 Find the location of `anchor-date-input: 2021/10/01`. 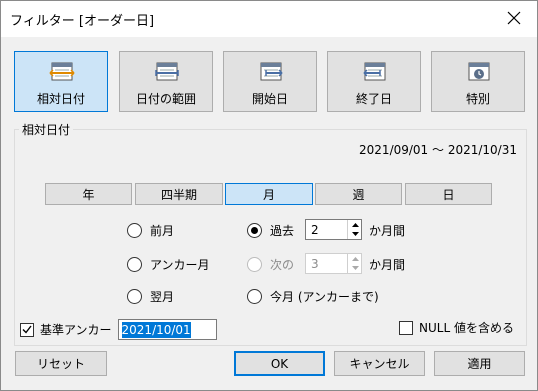

anchor-date-input: 2021/10/01 is located at coordinates (167, 329).